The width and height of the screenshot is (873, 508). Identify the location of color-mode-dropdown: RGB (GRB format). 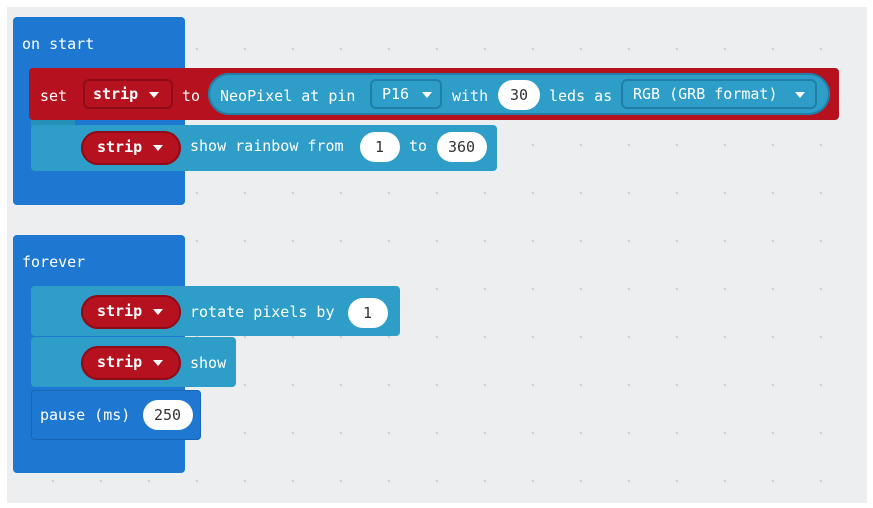
(719, 94).